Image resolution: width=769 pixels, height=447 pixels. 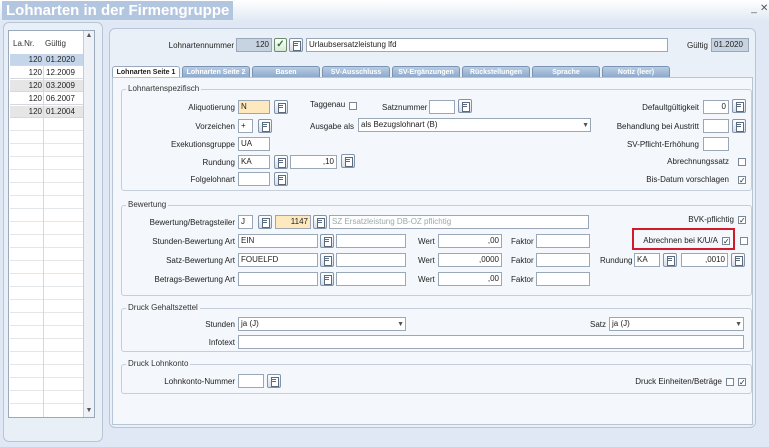 What do you see at coordinates (192, 222) in the screenshot?
I see `betragsteiler-label: Bewertung/Betragsteiler` at bounding box center [192, 222].